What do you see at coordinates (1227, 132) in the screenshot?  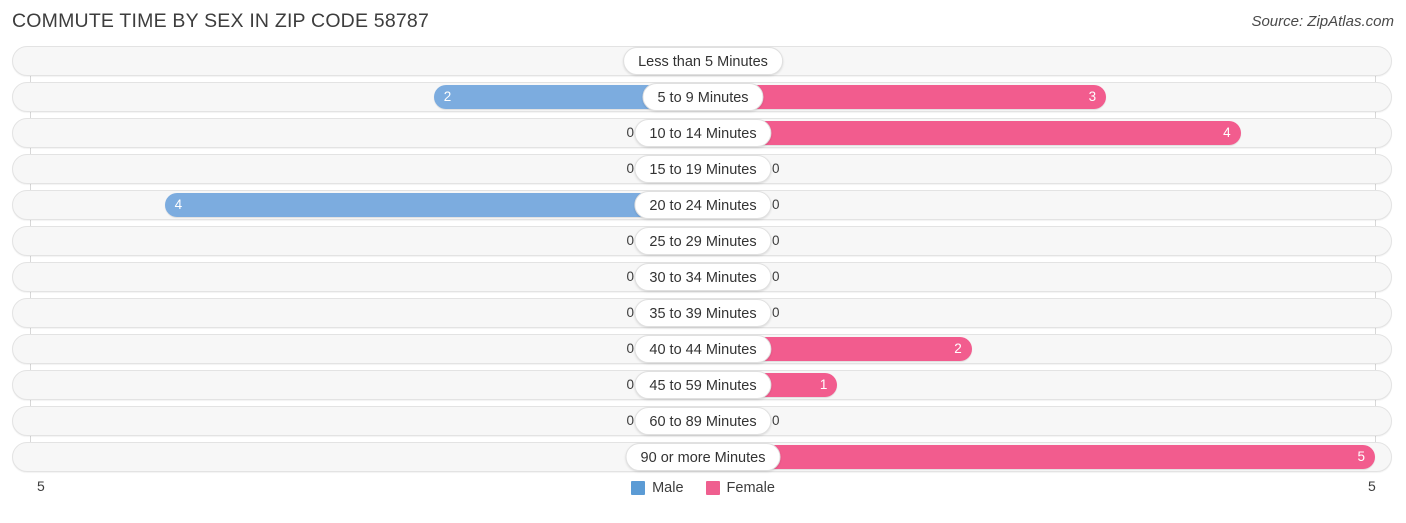 I see `bar-value-female: 4` at bounding box center [1227, 132].